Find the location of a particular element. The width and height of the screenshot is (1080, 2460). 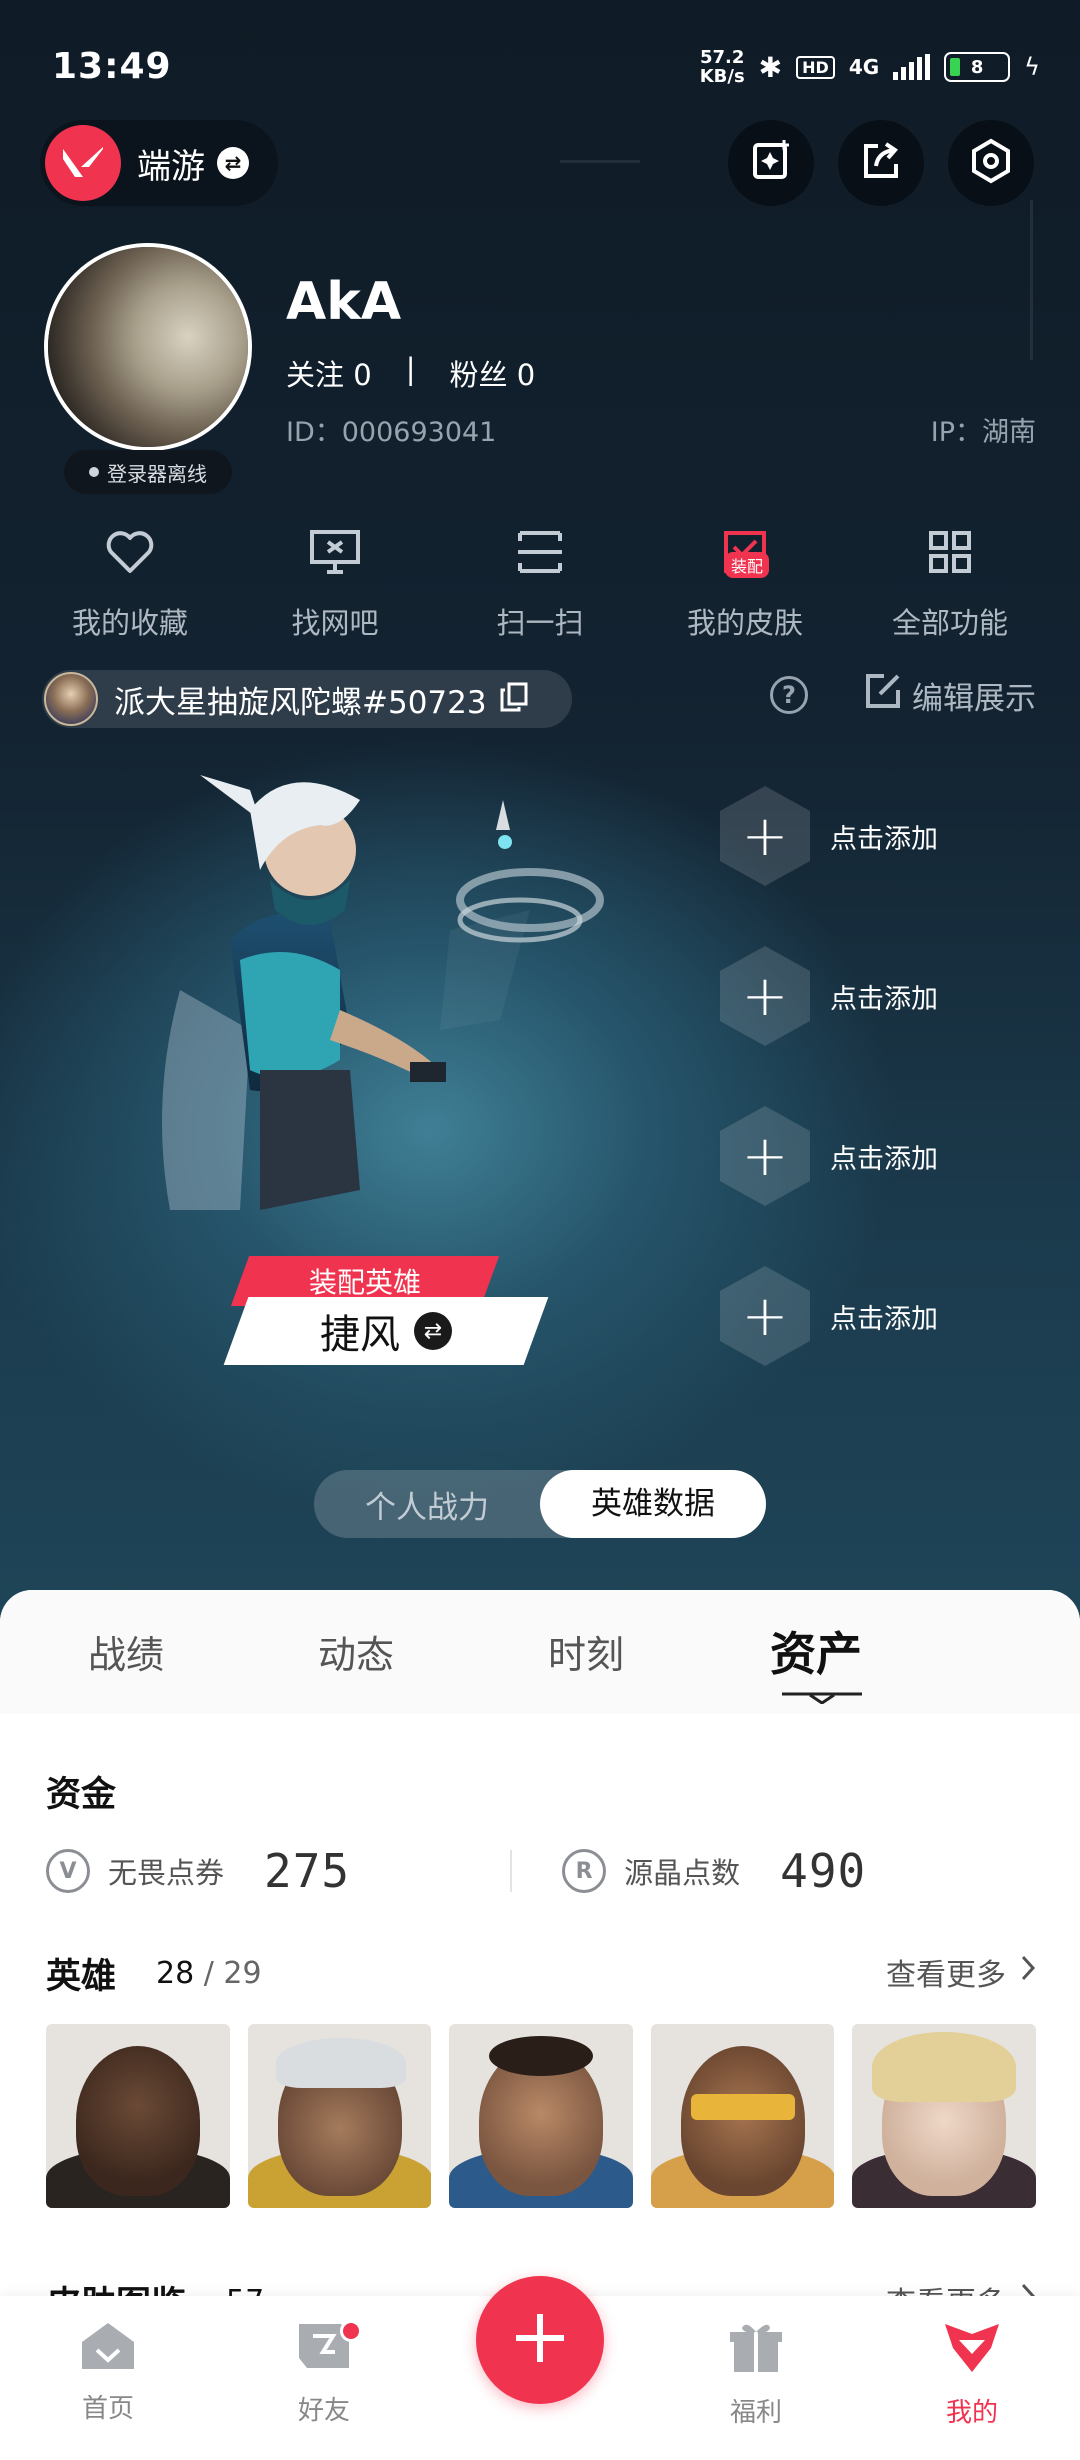

heart-icon is located at coordinates (130, 552).